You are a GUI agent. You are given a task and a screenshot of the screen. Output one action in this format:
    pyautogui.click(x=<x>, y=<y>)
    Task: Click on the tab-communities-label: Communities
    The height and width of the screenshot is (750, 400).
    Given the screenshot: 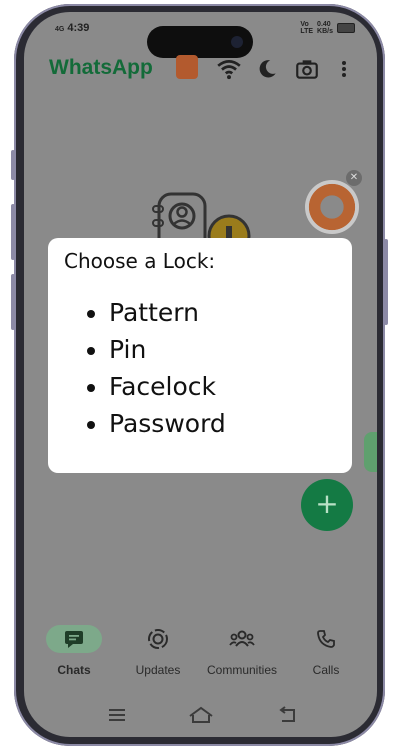 What is the action you would take?
    pyautogui.click(x=242, y=670)
    